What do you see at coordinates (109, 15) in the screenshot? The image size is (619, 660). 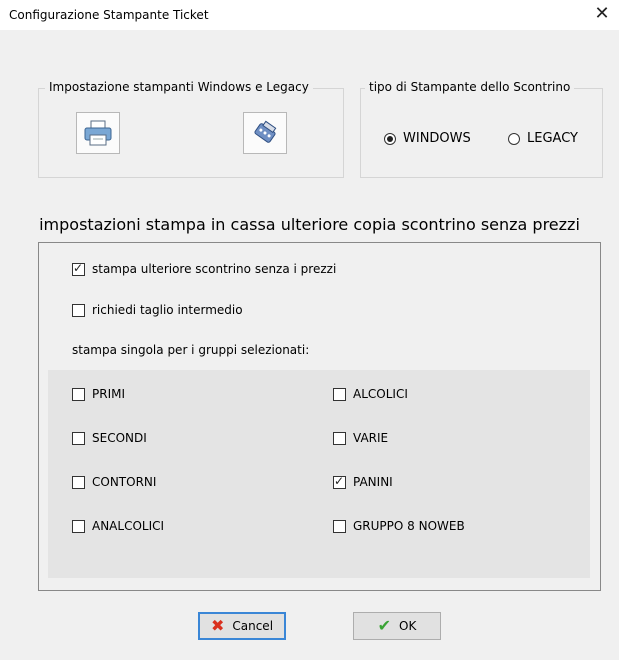 I see `window-title: Configurazione Stampante Ticket` at bounding box center [109, 15].